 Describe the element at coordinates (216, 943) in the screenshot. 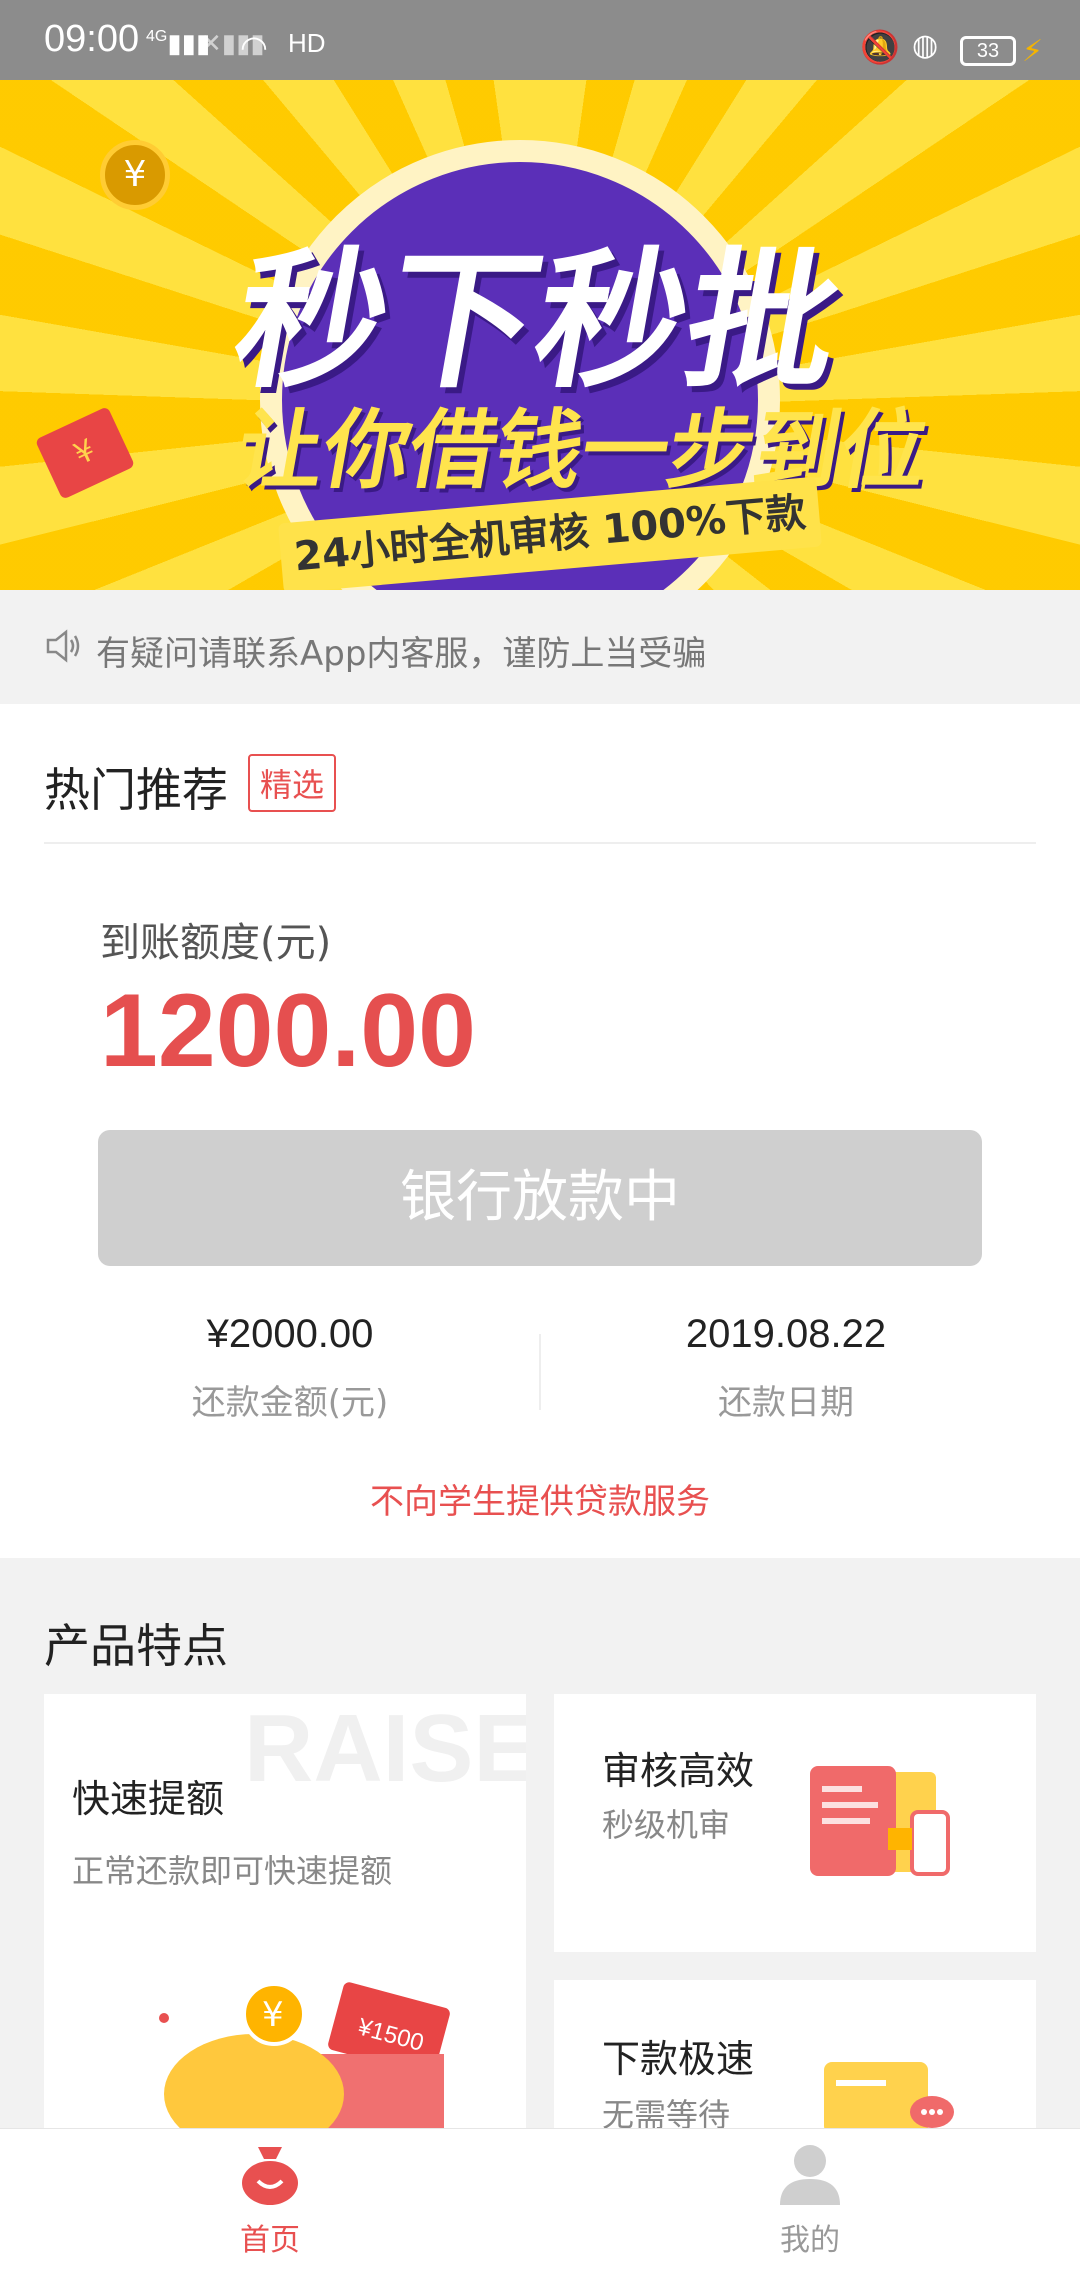

I see `amount-label: 到账额度(元)` at that location.